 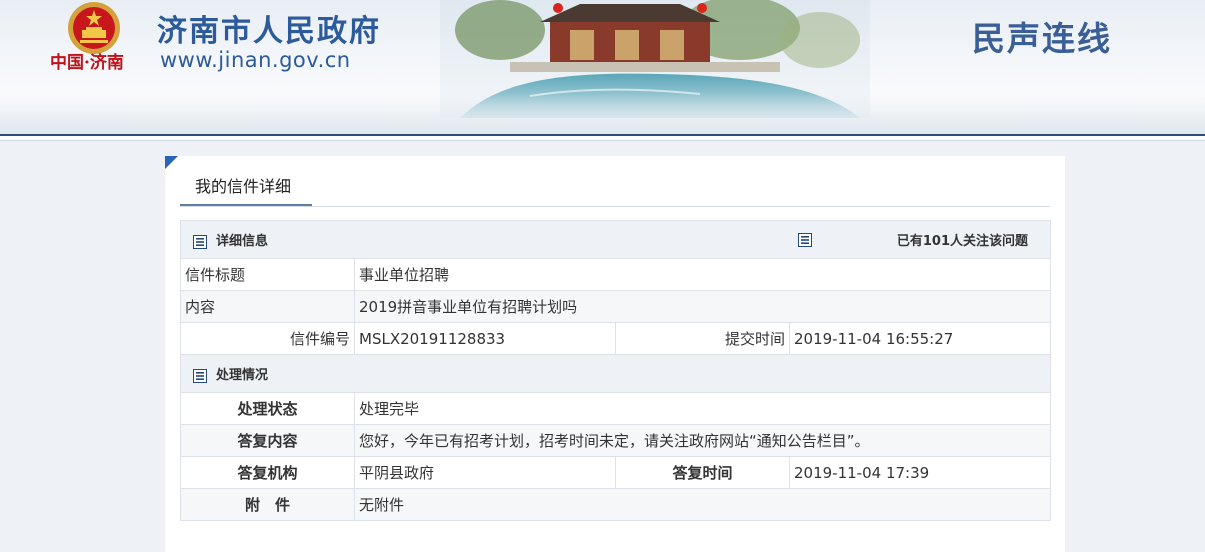 I want to click on status-label: 处理状态, so click(x=267, y=408).